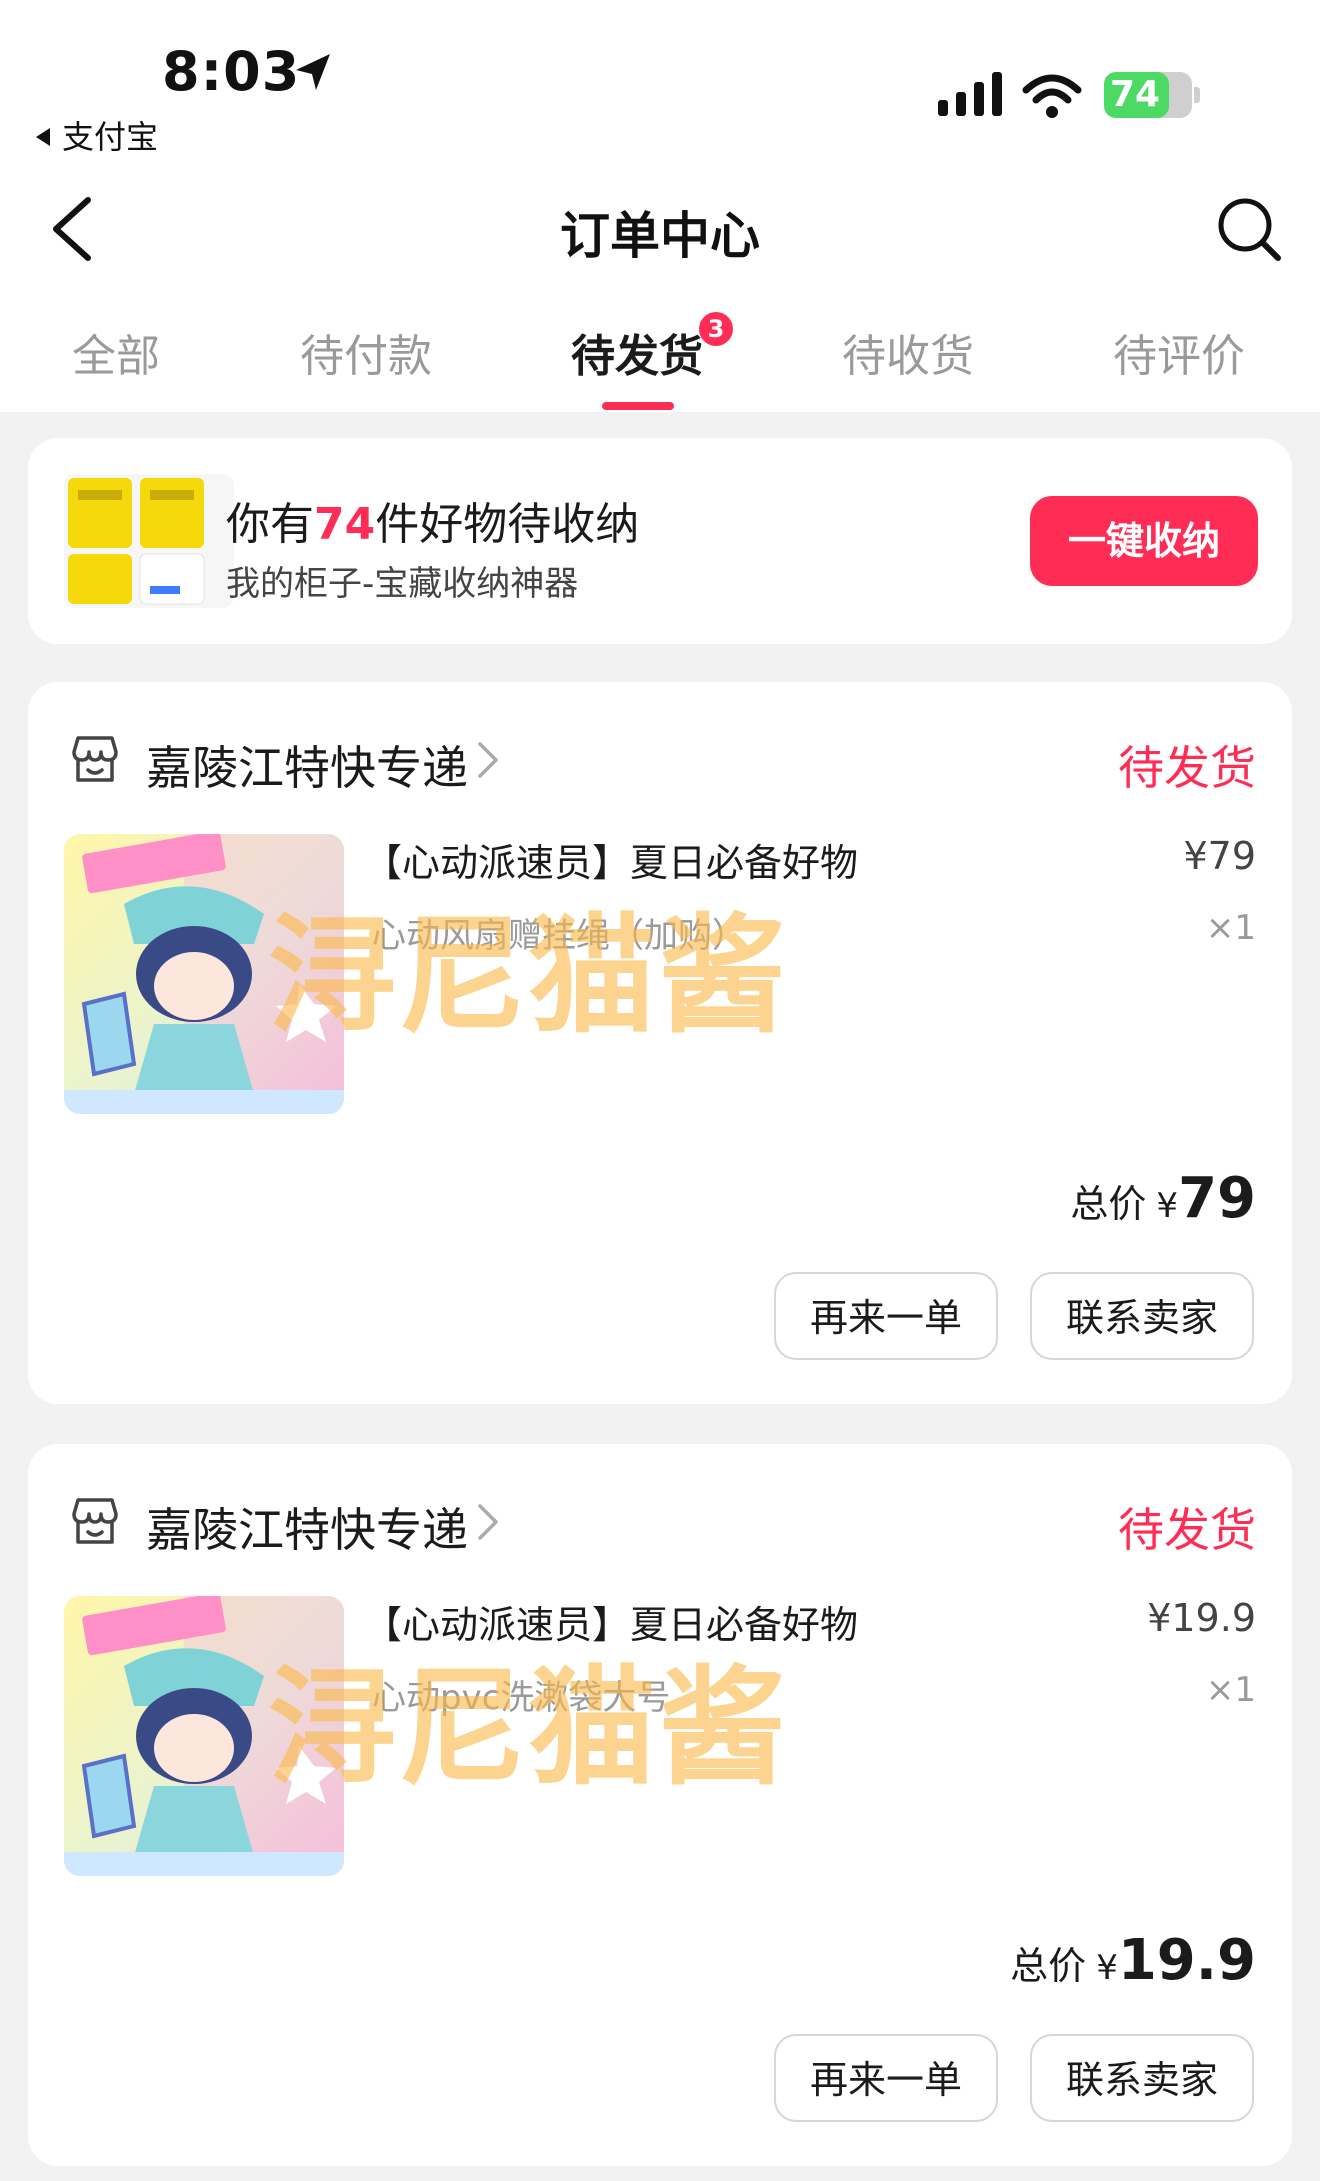  Describe the element at coordinates (1249, 229) in the screenshot. I see `search-icon` at that location.